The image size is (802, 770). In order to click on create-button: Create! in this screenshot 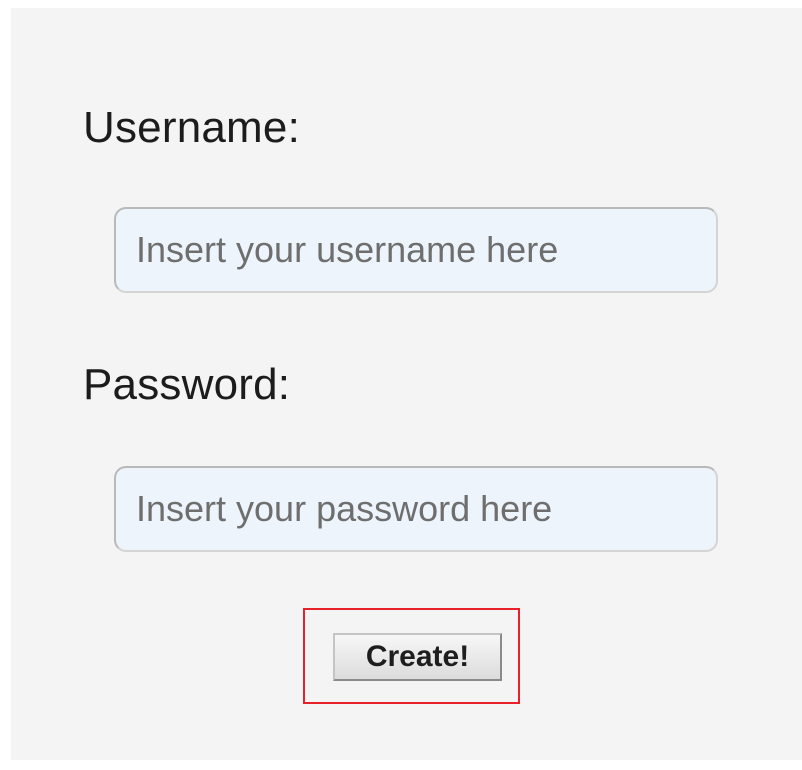, I will do `click(417, 657)`.